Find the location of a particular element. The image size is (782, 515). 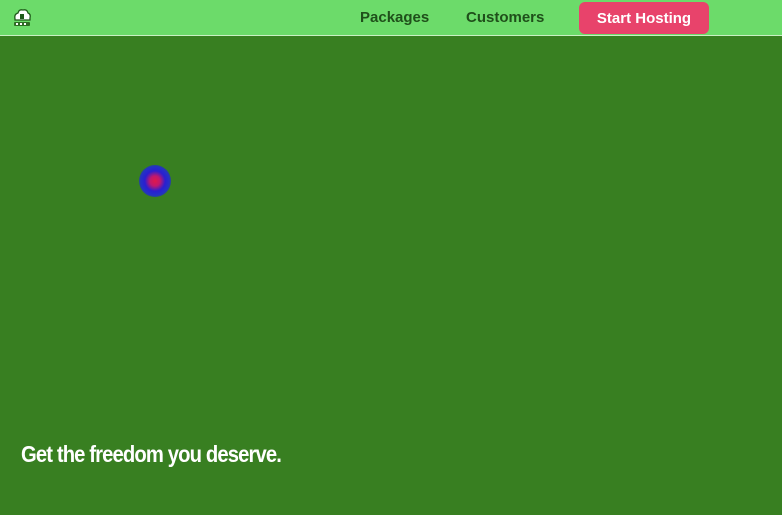

start-hosting-button: Start Hosting is located at coordinates (644, 18).